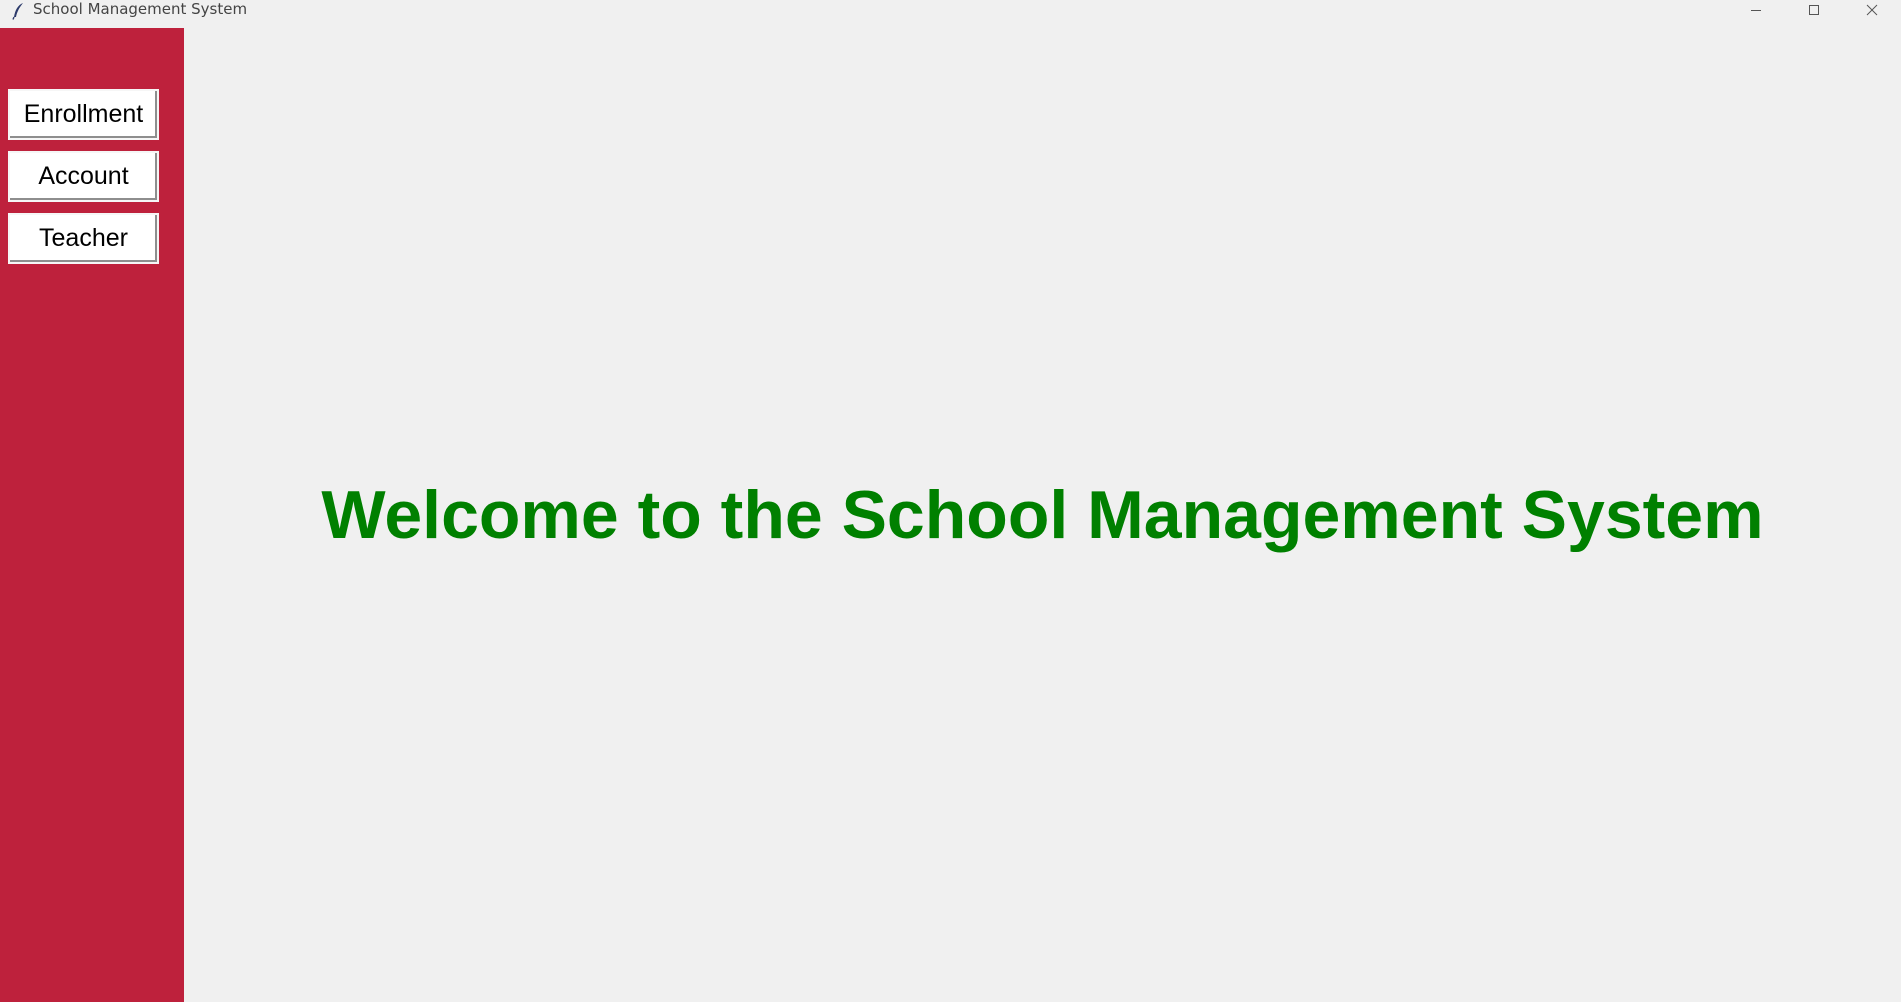  Describe the element at coordinates (83, 238) in the screenshot. I see `teacher-button: Teacher` at that location.